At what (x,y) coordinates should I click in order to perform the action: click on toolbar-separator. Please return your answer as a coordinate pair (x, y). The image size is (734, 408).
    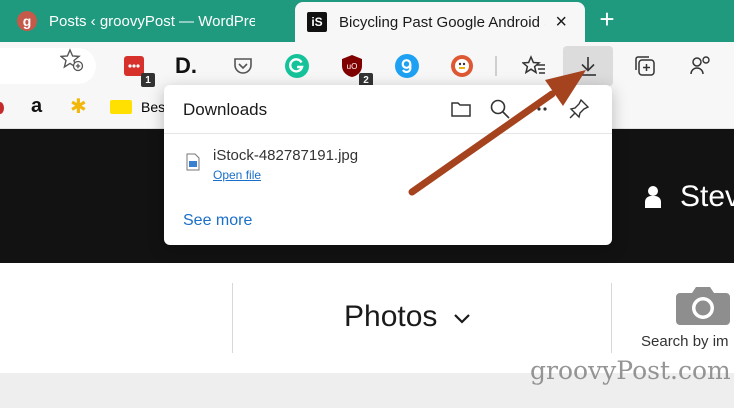
    Looking at the image, I should click on (496, 66).